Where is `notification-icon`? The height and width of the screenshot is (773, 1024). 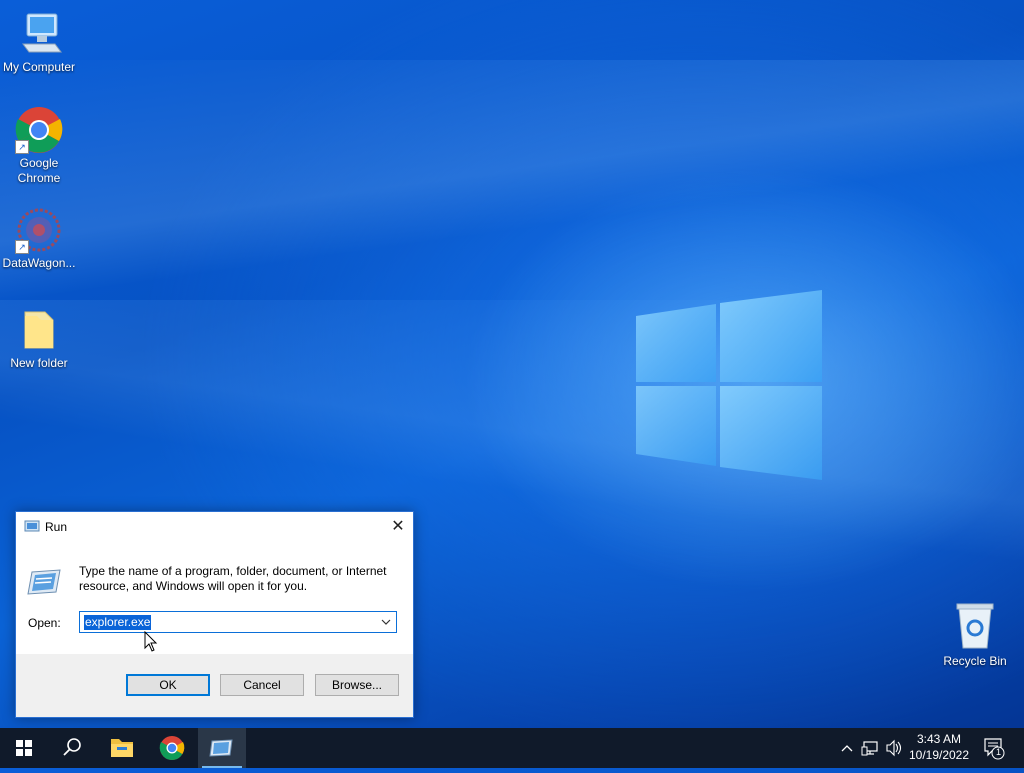
notification-icon is located at coordinates (994, 749).